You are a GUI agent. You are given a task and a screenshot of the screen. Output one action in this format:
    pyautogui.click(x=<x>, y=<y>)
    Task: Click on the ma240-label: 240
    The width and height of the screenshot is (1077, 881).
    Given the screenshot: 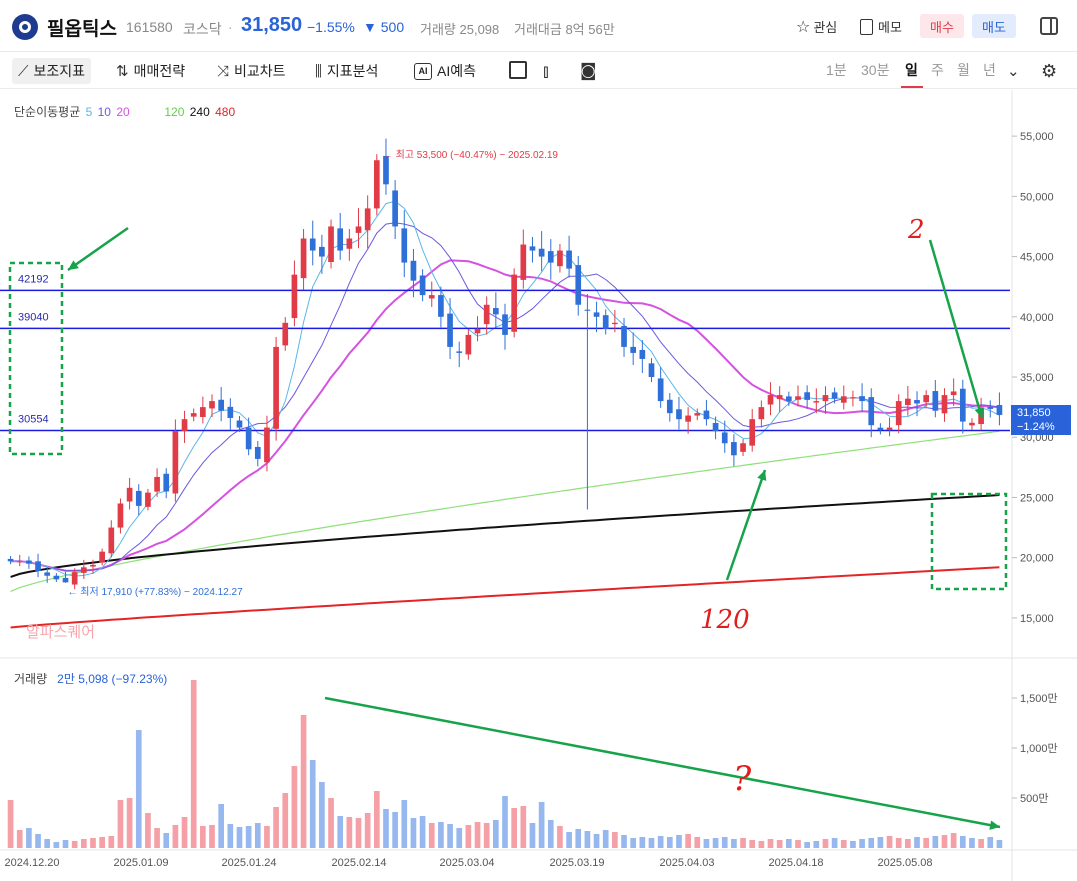 What is the action you would take?
    pyautogui.click(x=199, y=112)
    